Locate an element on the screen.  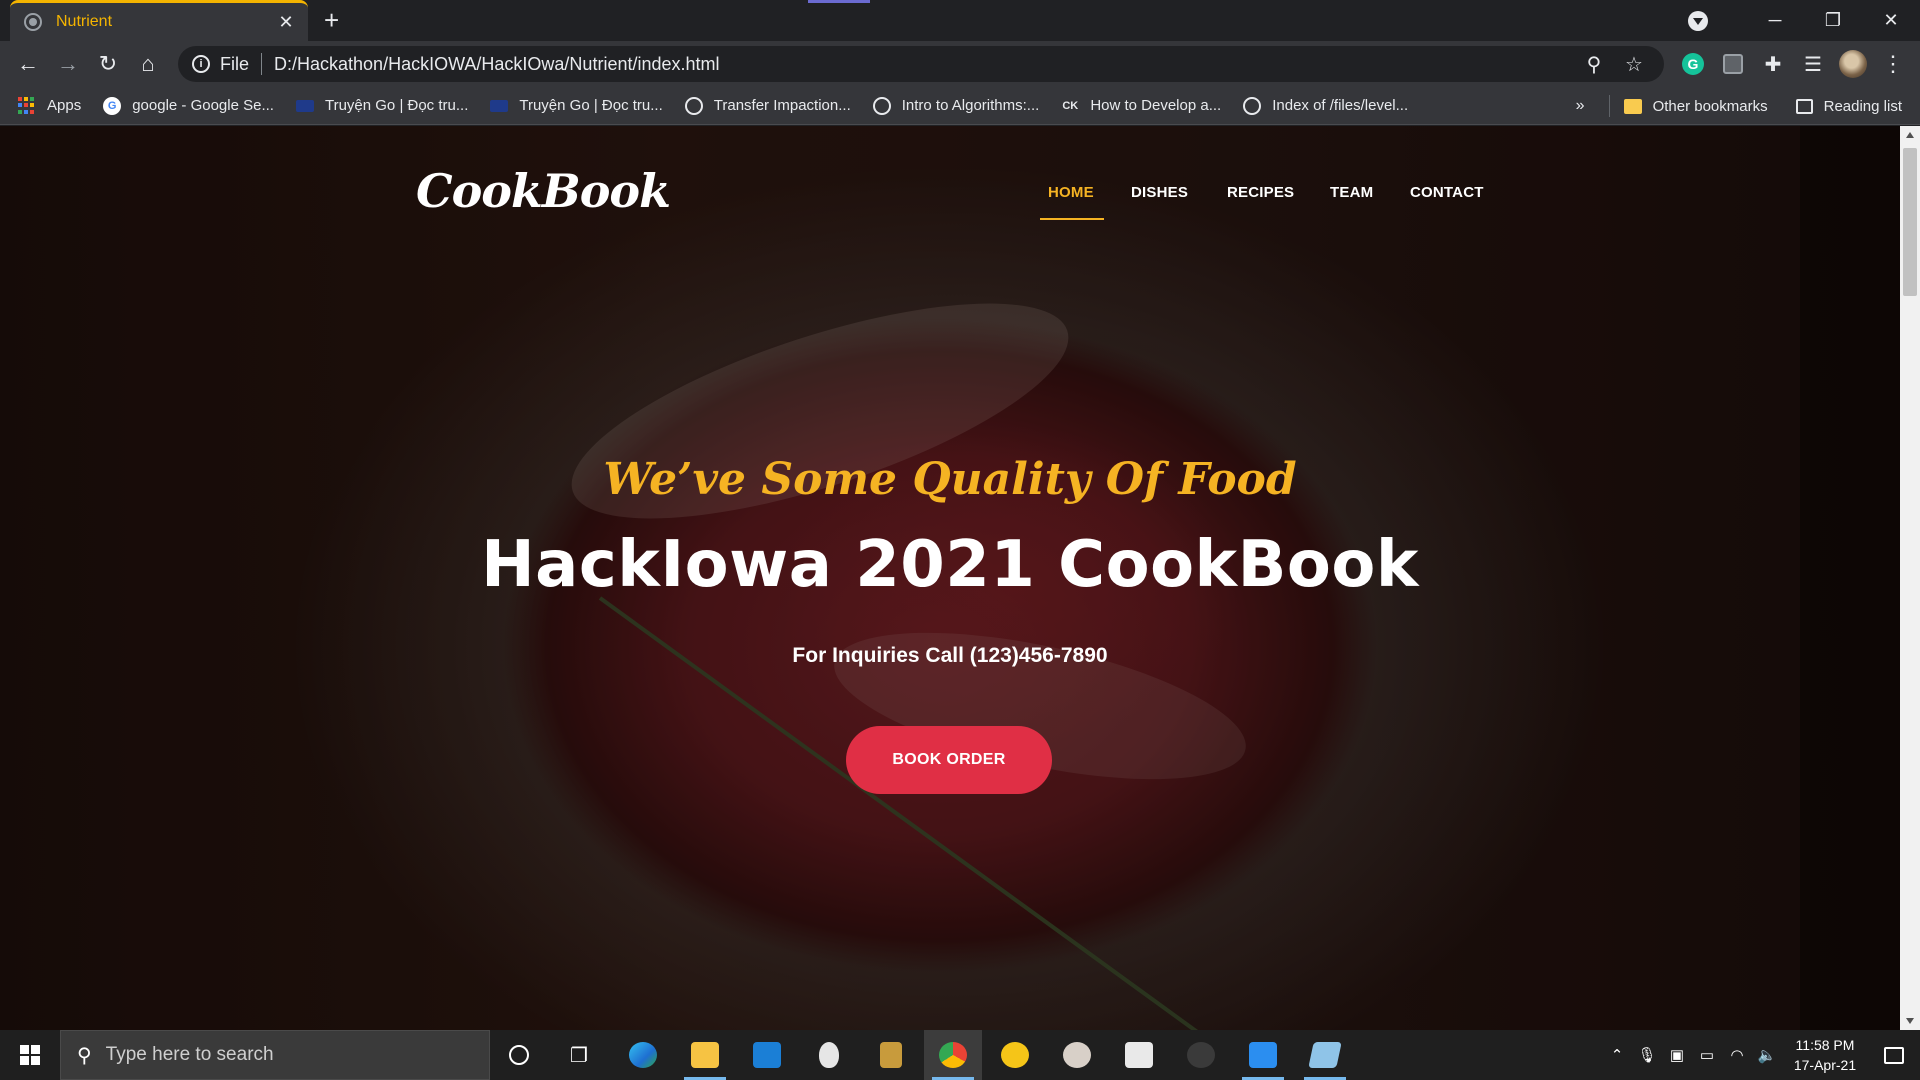
taskbar-app-grid is located at coordinates (1139, 1055).